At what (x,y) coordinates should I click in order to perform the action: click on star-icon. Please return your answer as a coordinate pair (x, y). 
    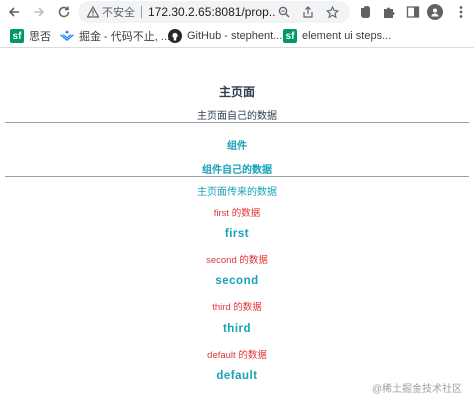
    Looking at the image, I should click on (332, 12).